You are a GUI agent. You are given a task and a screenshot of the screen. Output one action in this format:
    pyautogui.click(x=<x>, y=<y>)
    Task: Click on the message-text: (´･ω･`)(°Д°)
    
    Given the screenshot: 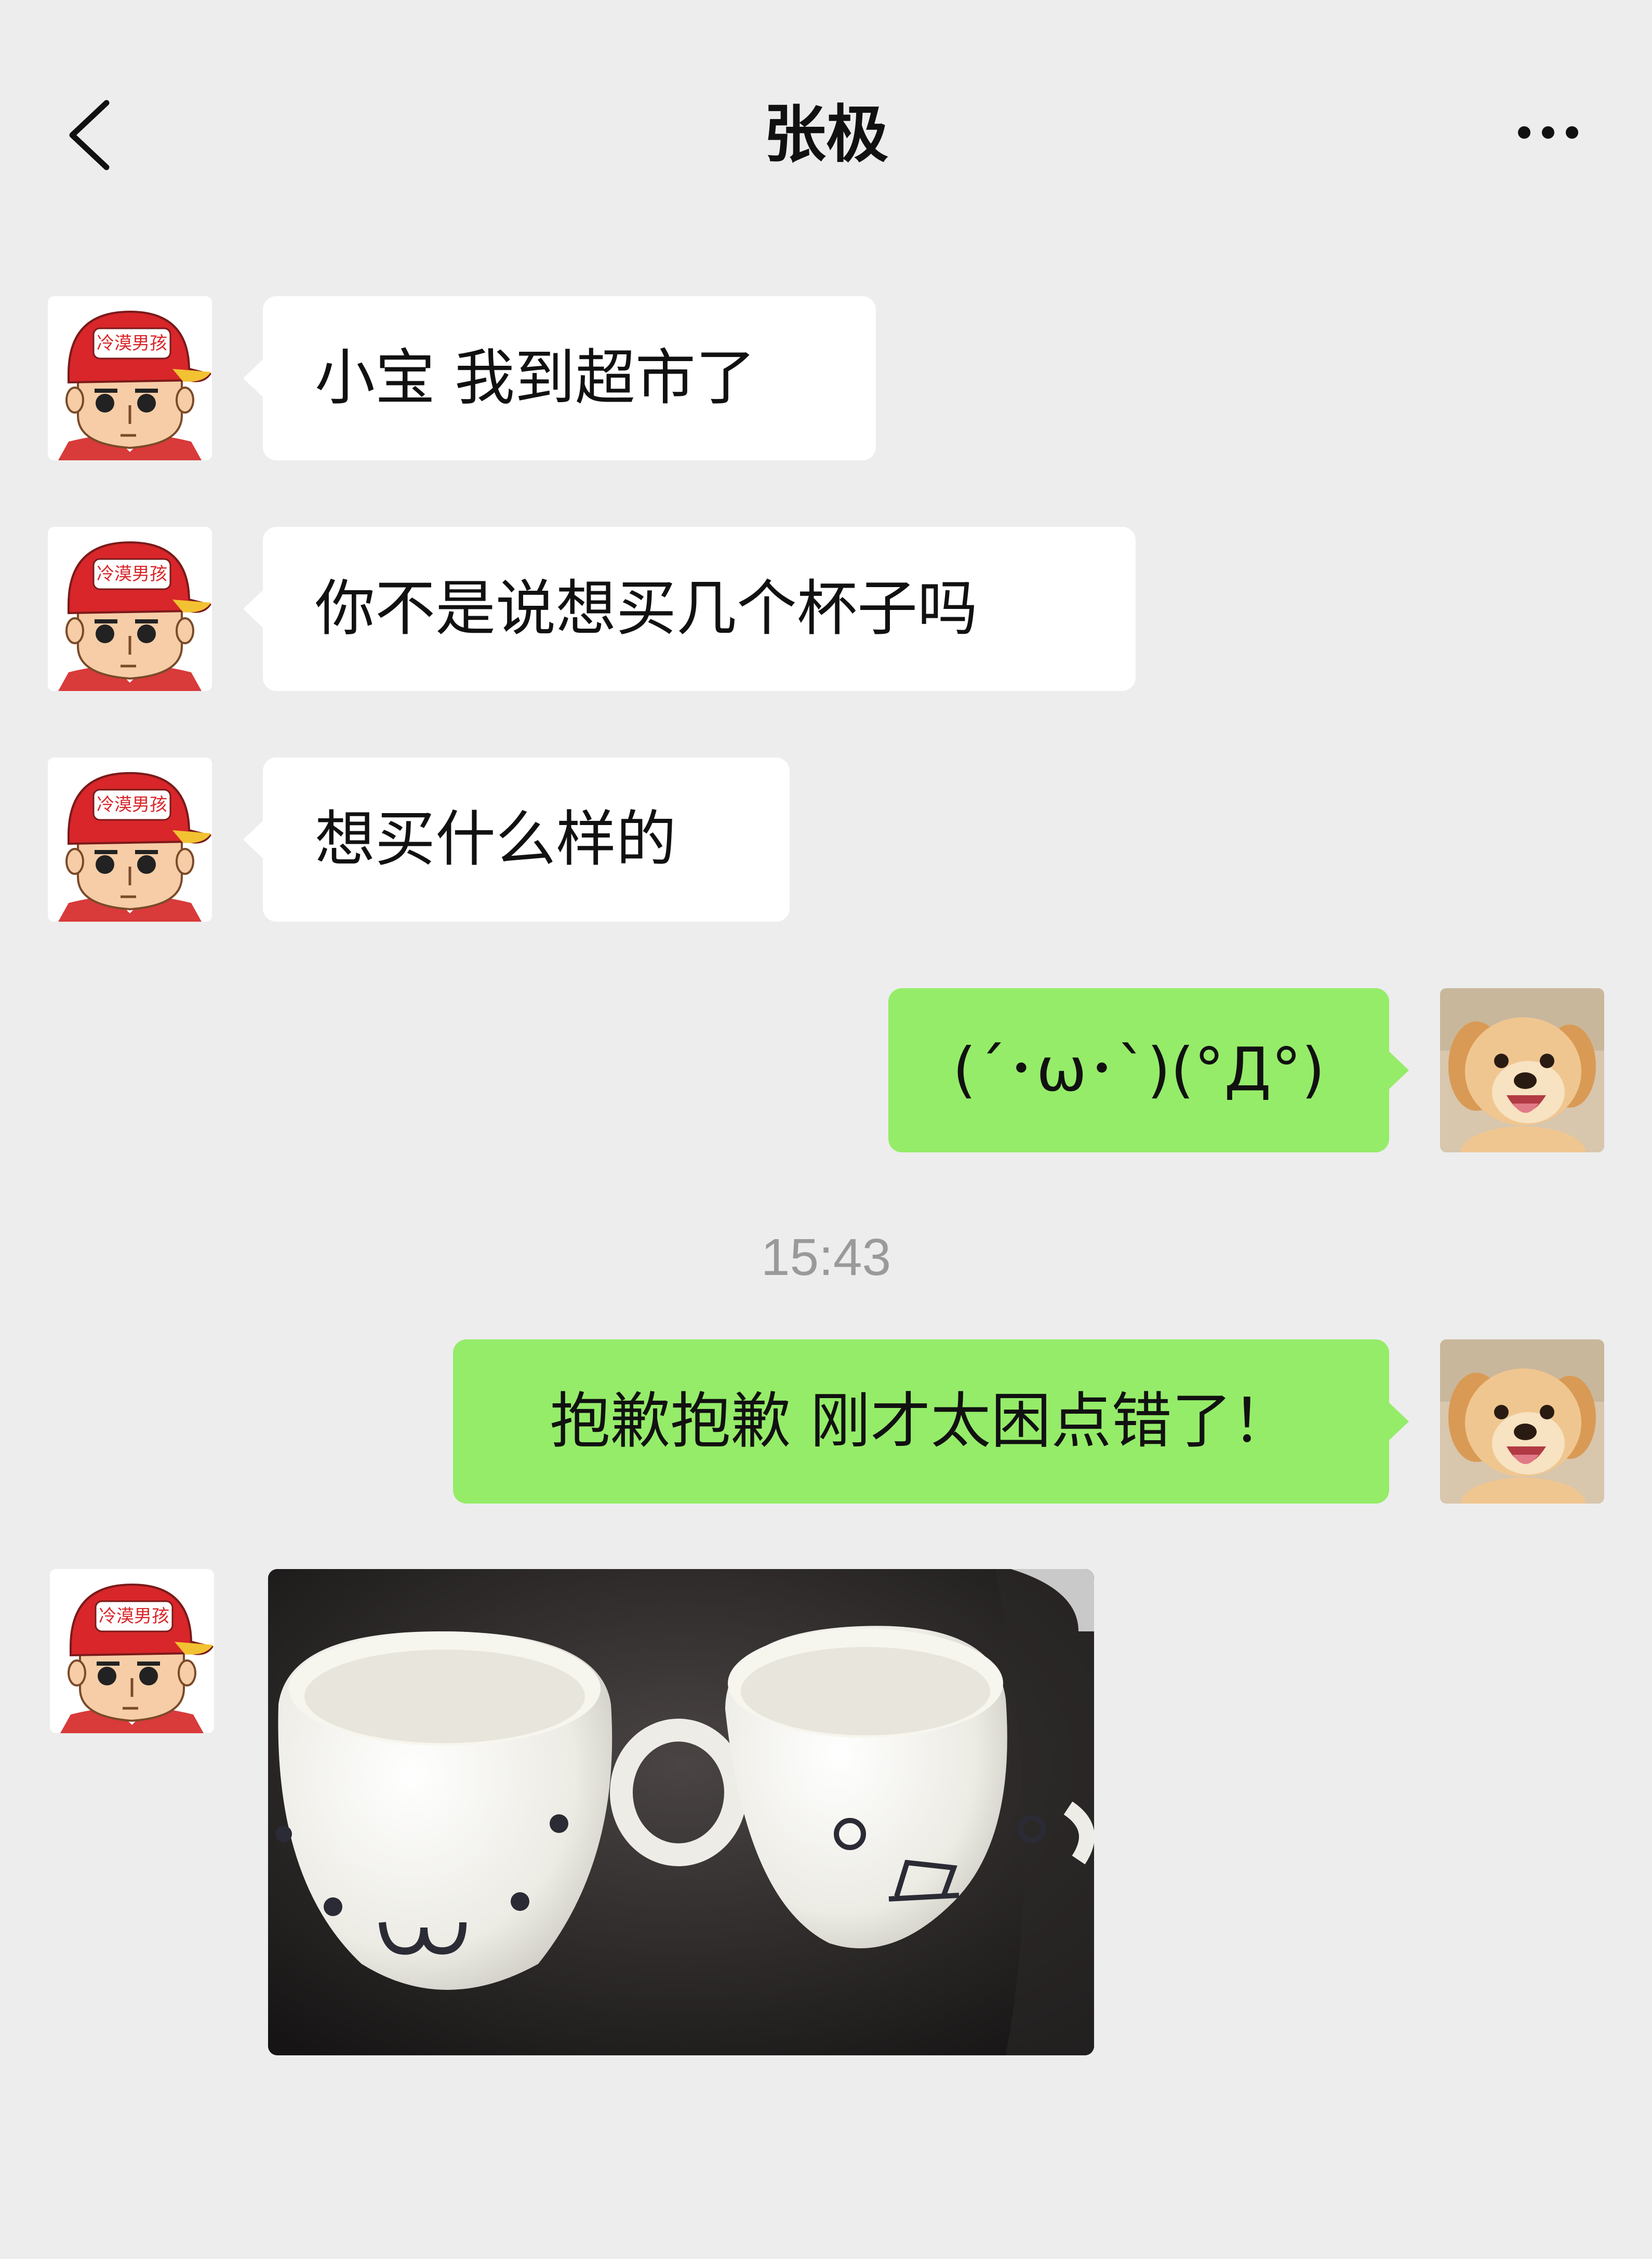 What is the action you would take?
    pyautogui.click(x=1138, y=1070)
    